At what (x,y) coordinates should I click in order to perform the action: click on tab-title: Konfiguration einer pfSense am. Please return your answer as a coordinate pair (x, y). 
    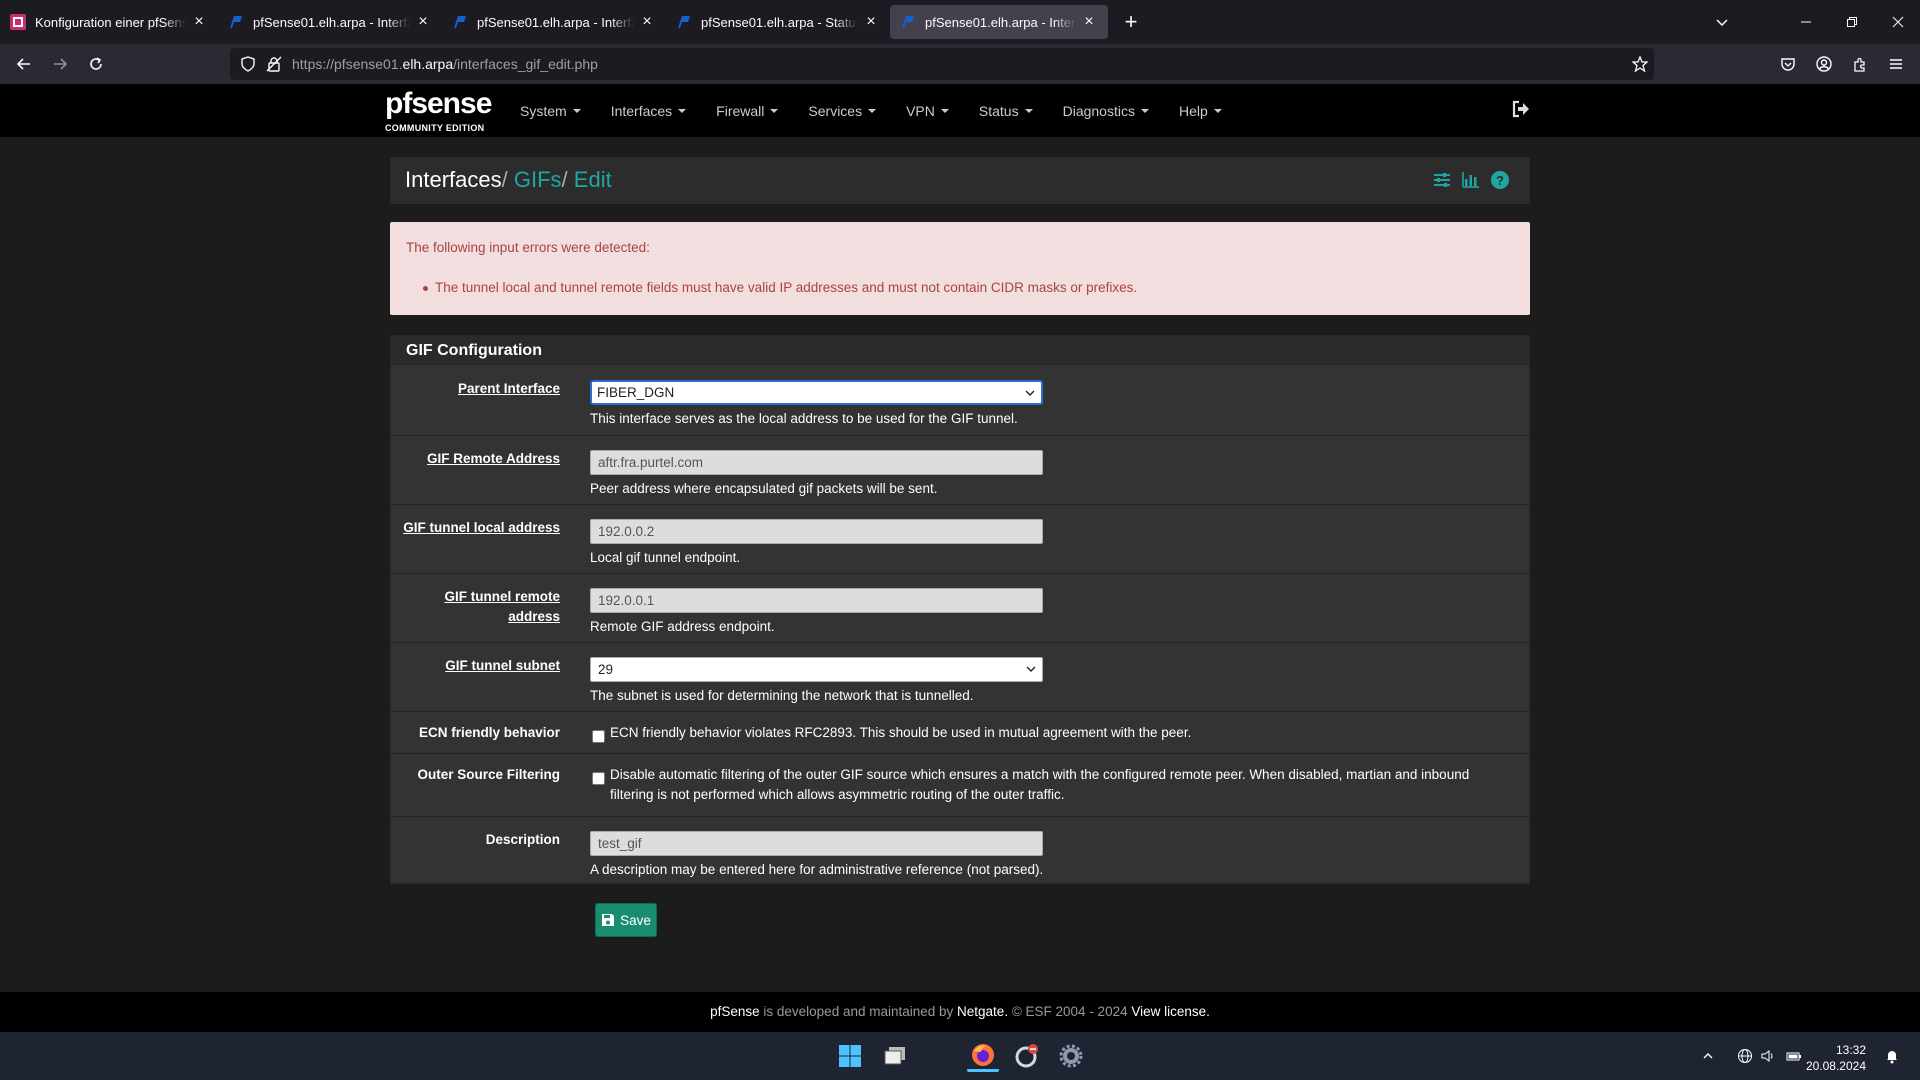
    Looking at the image, I should click on (110, 22).